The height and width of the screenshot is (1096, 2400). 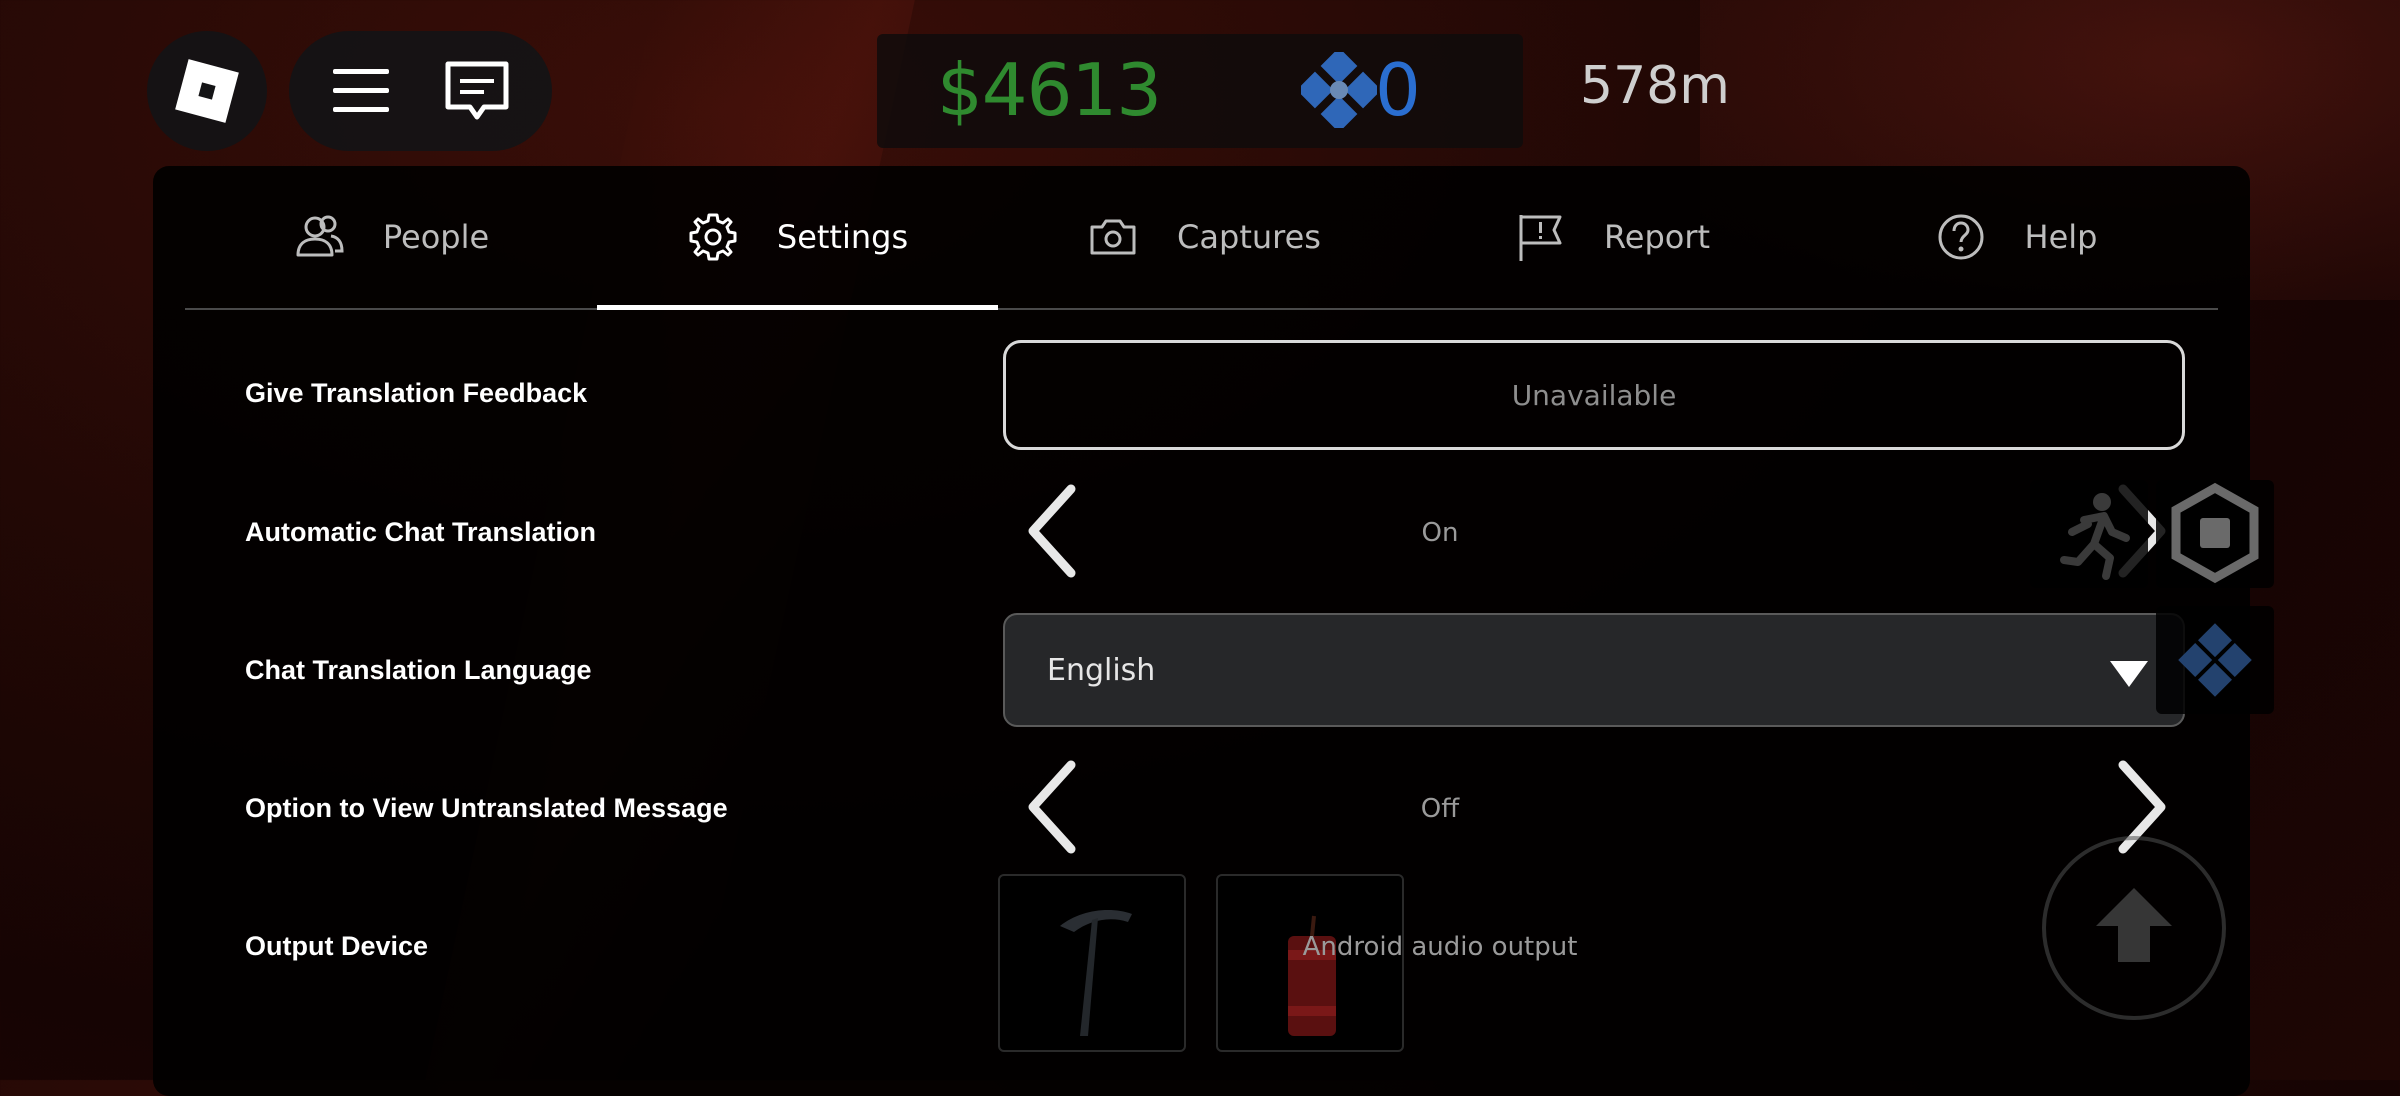 What do you see at coordinates (1440, 947) in the screenshot?
I see `output-device-value: Android audio output` at bounding box center [1440, 947].